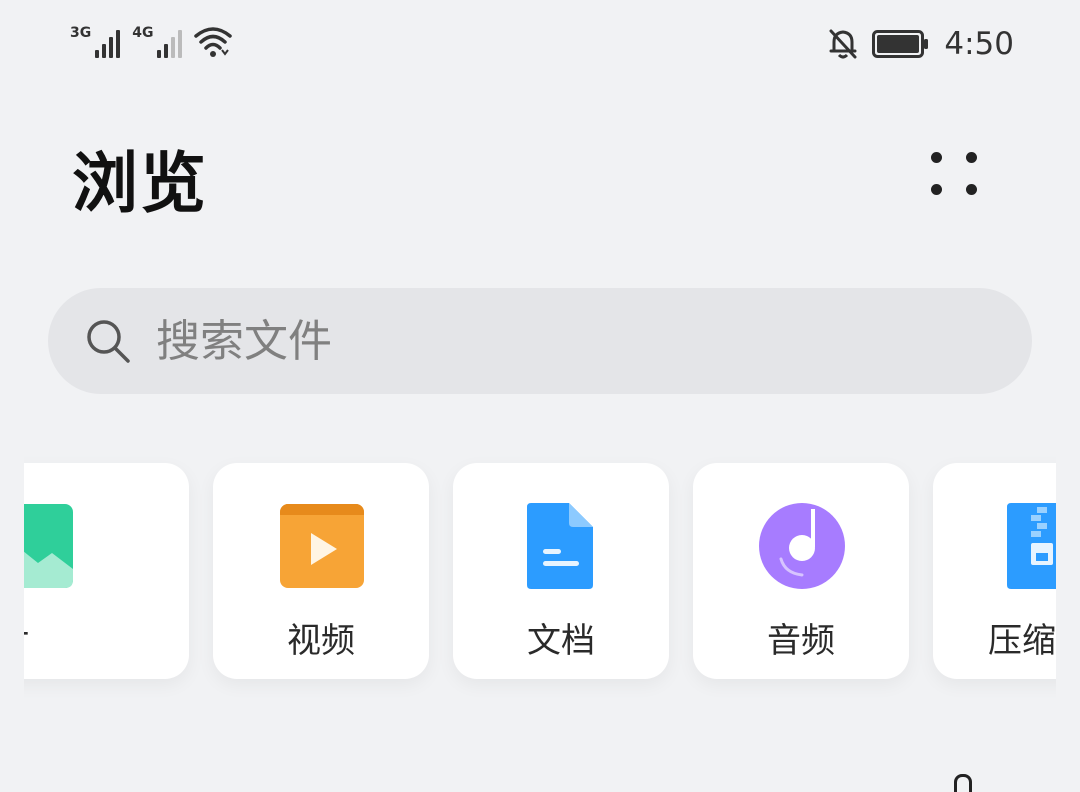 This screenshot has height=792, width=1080. I want to click on scroll-indicator, so click(963, 783).